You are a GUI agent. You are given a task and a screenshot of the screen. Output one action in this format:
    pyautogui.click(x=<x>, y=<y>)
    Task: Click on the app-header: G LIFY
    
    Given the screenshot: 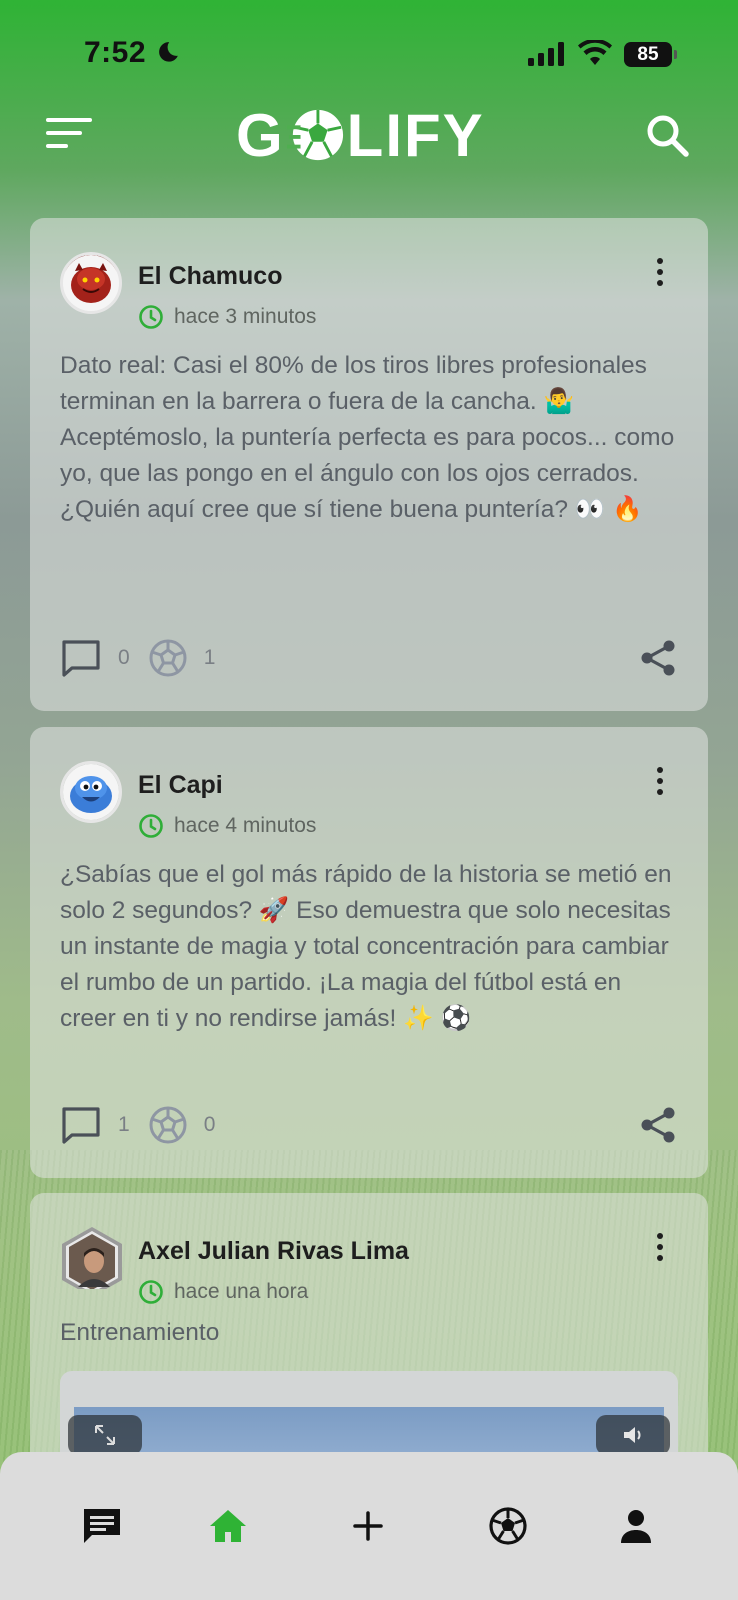 What is the action you would take?
    pyautogui.click(x=369, y=140)
    